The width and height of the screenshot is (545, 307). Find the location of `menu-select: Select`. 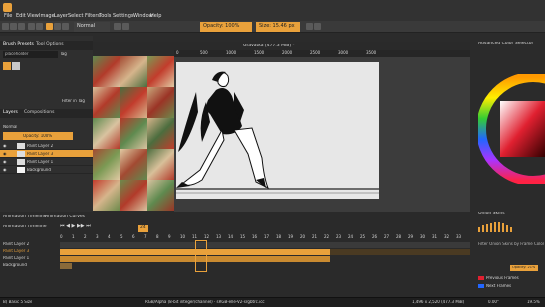

menu-select: Select is located at coordinates (75, 16).